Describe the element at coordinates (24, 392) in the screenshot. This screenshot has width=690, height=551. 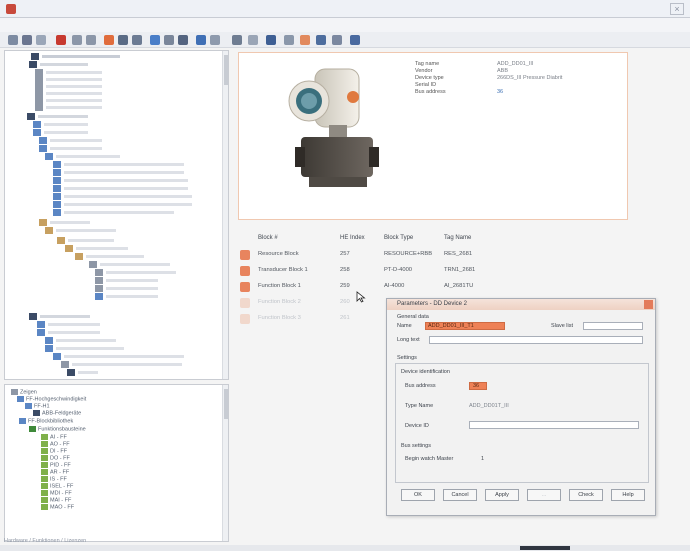
I see `catalog-node: Zeigen` at that location.